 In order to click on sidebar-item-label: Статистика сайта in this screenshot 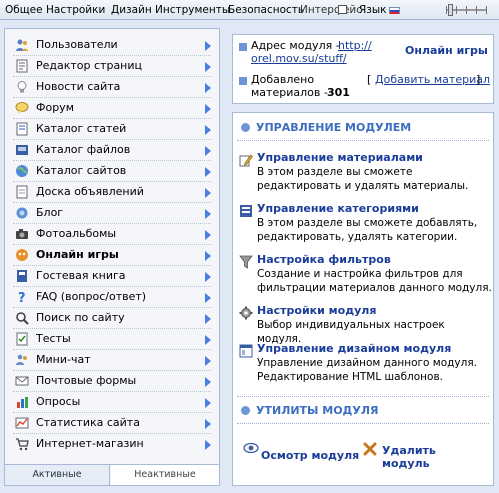, I will do `click(88, 422)`.